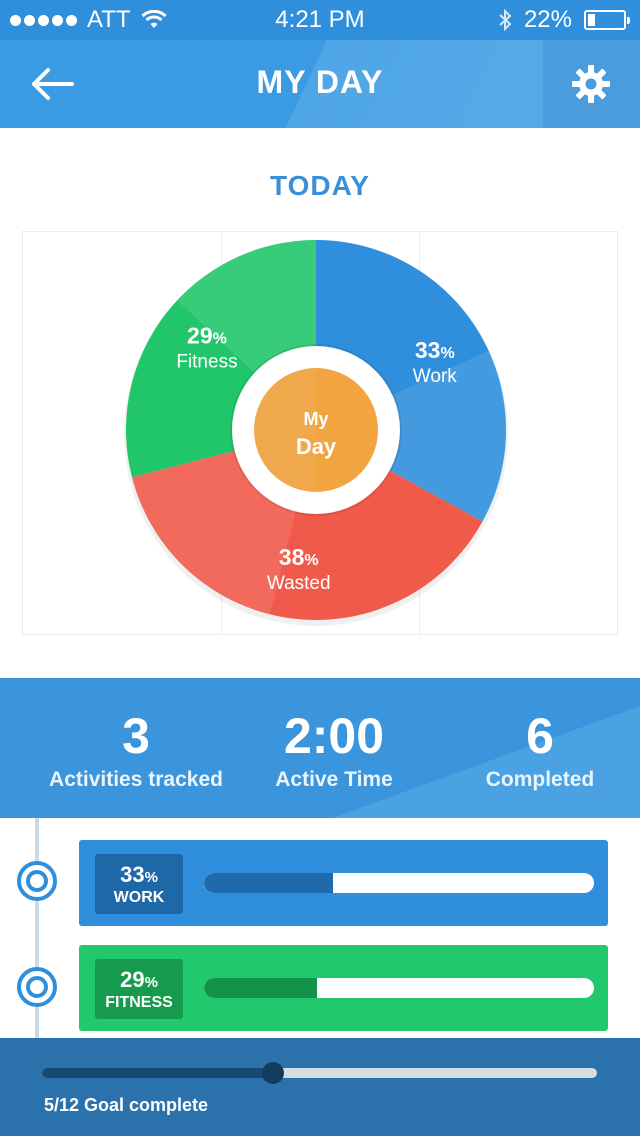 The width and height of the screenshot is (640, 1136). I want to click on stat-value: 3, so click(136, 736).